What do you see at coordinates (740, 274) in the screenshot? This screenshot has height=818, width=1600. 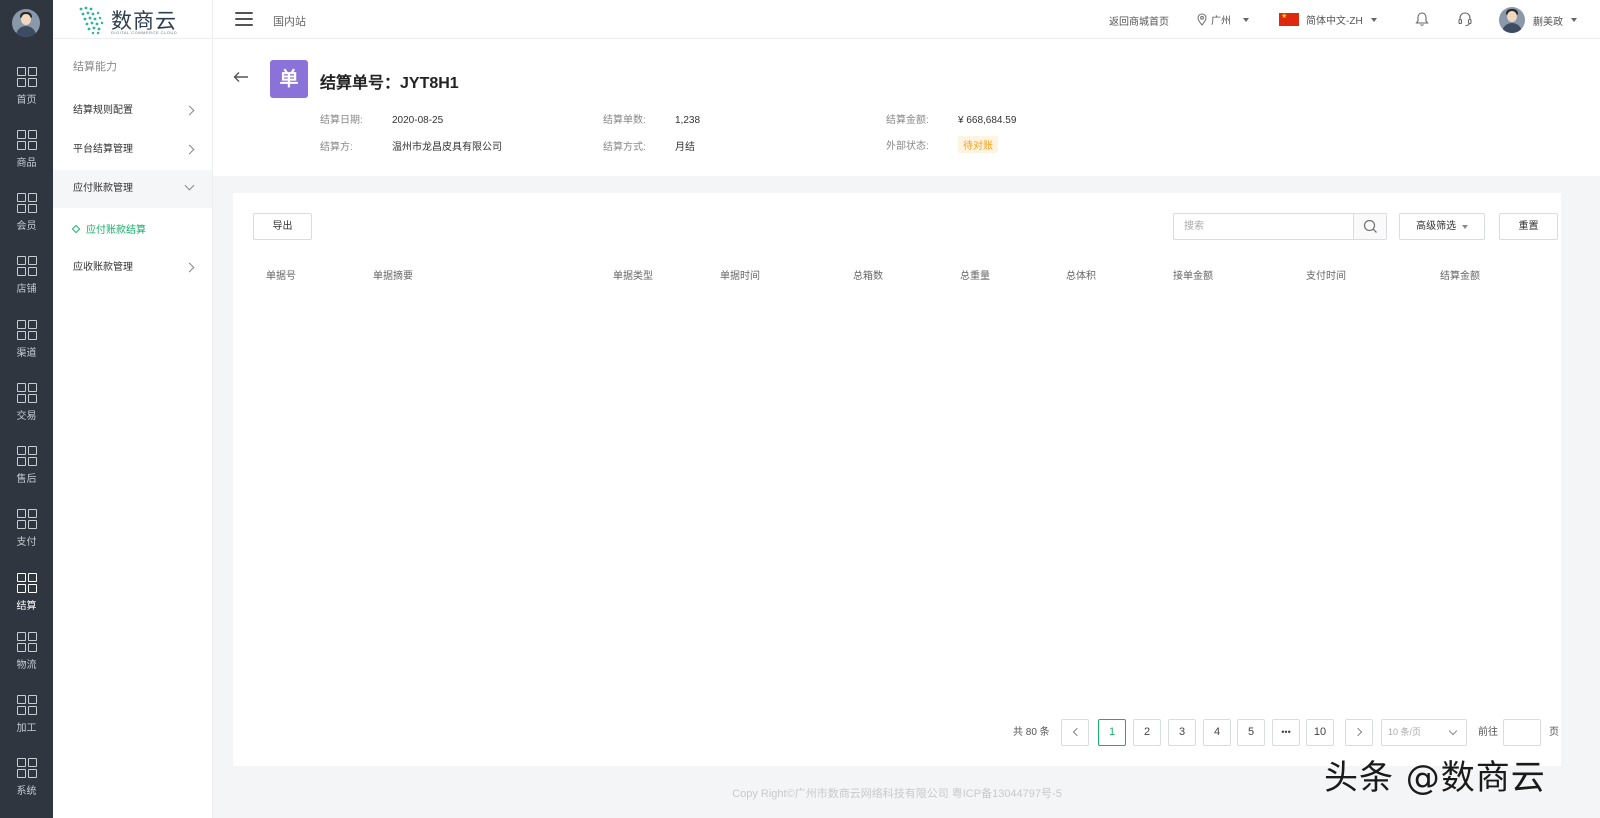 I see `column-header: 单据时间` at bounding box center [740, 274].